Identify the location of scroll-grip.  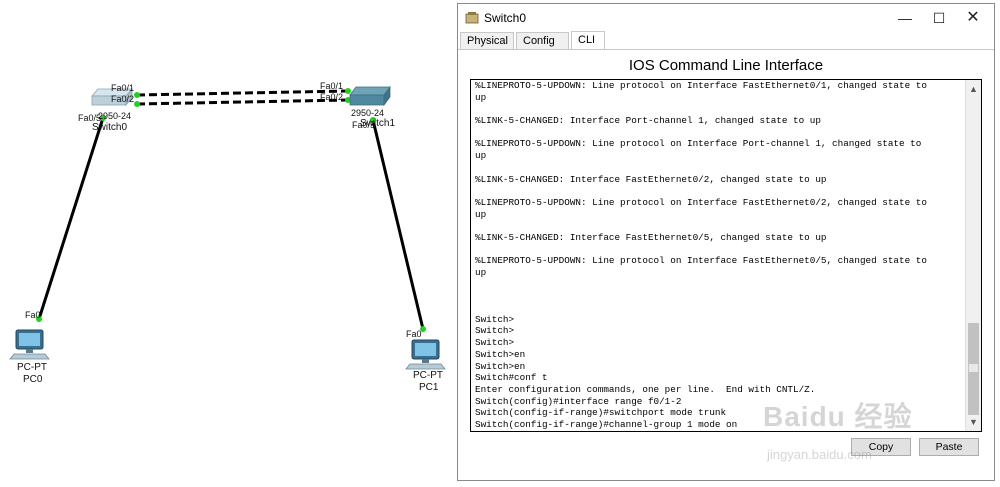
(973, 368).